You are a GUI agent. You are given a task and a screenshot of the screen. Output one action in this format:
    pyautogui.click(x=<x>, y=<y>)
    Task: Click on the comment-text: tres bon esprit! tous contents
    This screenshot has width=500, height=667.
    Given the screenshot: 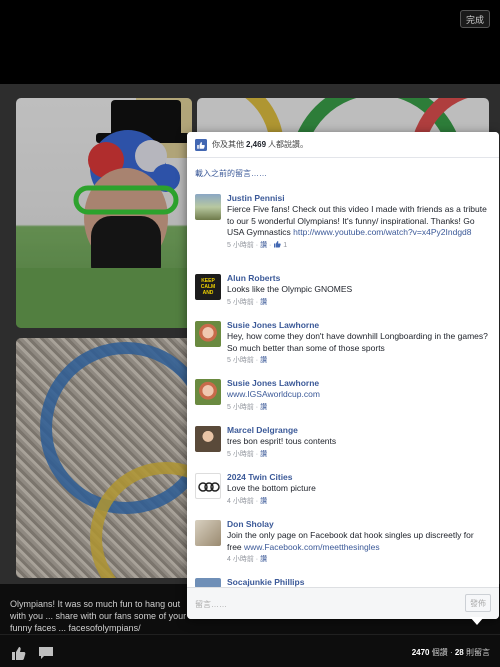 What is the action you would take?
    pyautogui.click(x=282, y=441)
    